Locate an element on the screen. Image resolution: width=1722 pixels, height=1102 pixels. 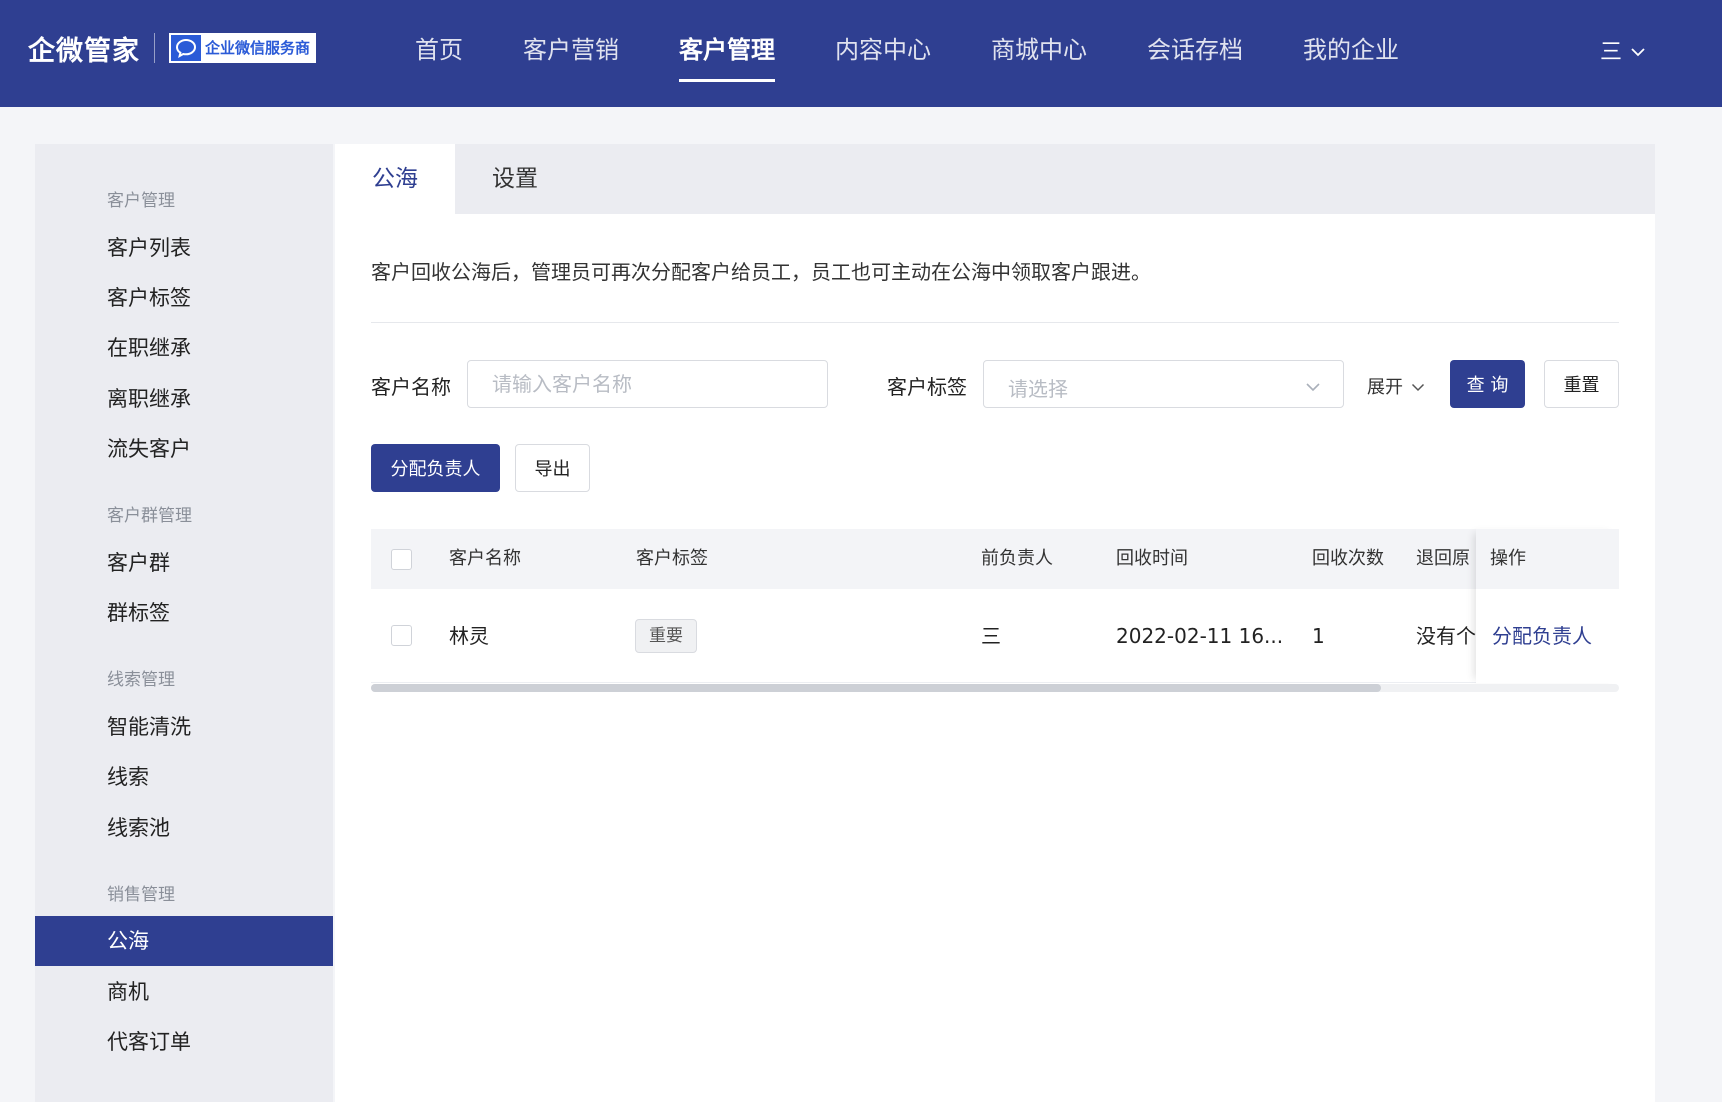
nav-item-mall-center: 商城中心 is located at coordinates (1039, 50).